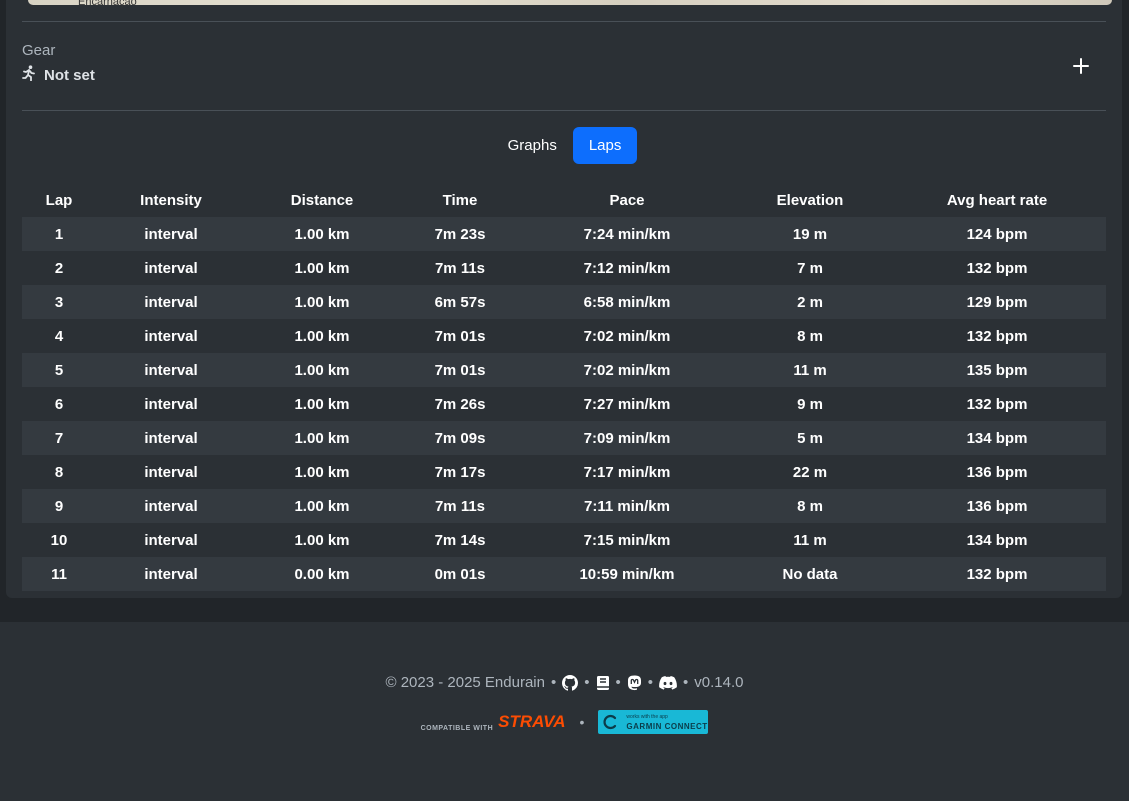 Image resolution: width=1129 pixels, height=801 pixels. I want to click on cell-elevation: 11 m, so click(810, 540).